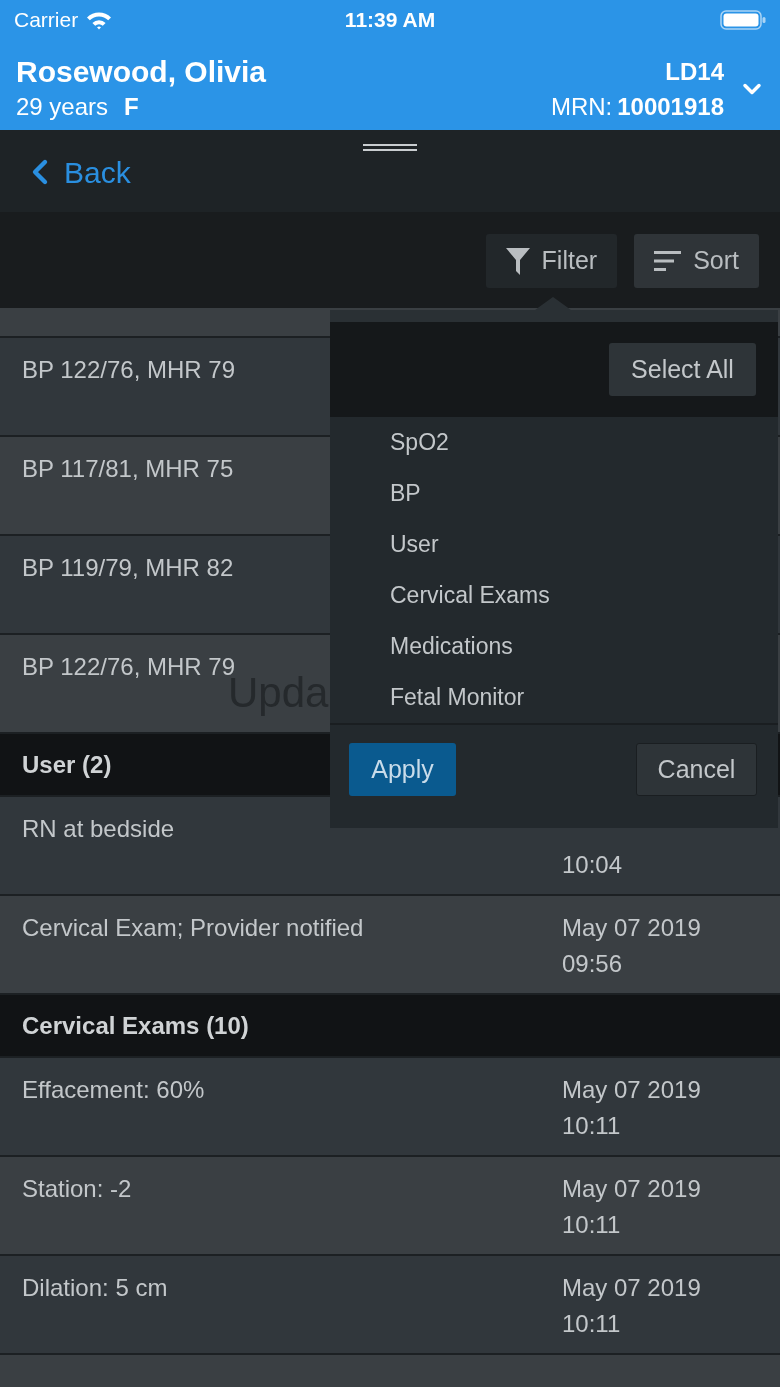 The width and height of the screenshot is (780, 1387). Describe the element at coordinates (592, 964) in the screenshot. I see `row-time: 09:56` at that location.